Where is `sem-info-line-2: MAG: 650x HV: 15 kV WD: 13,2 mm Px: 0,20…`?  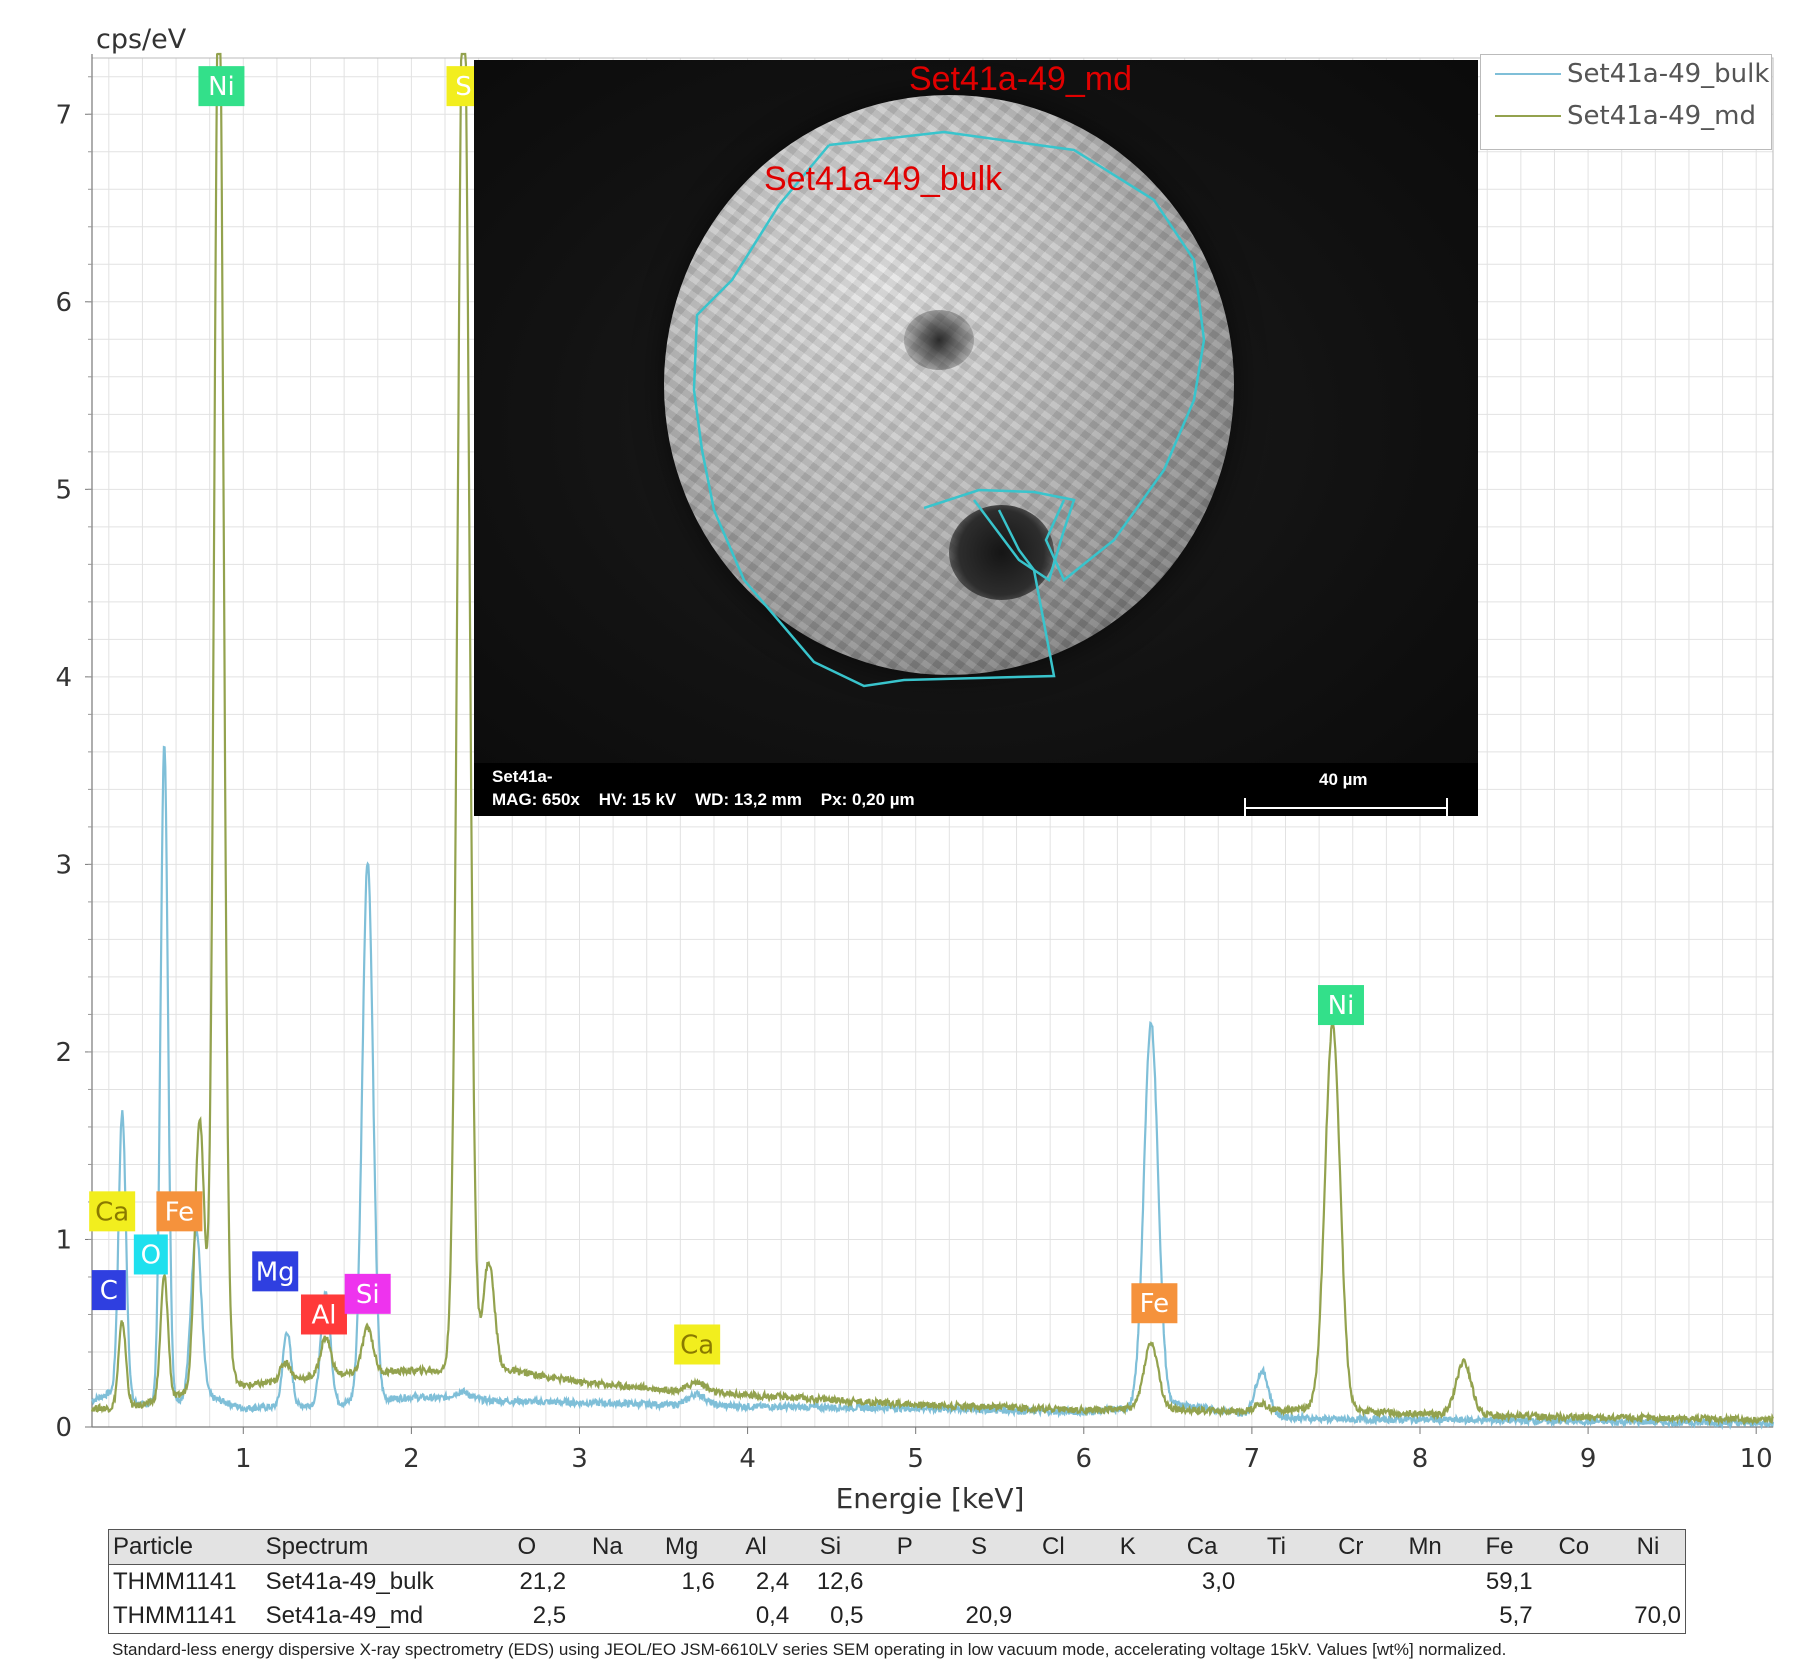 sem-info-line-2: MAG: 650x HV: 15 kV WD: 13,2 mm Px: 0,20… is located at coordinates (703, 799).